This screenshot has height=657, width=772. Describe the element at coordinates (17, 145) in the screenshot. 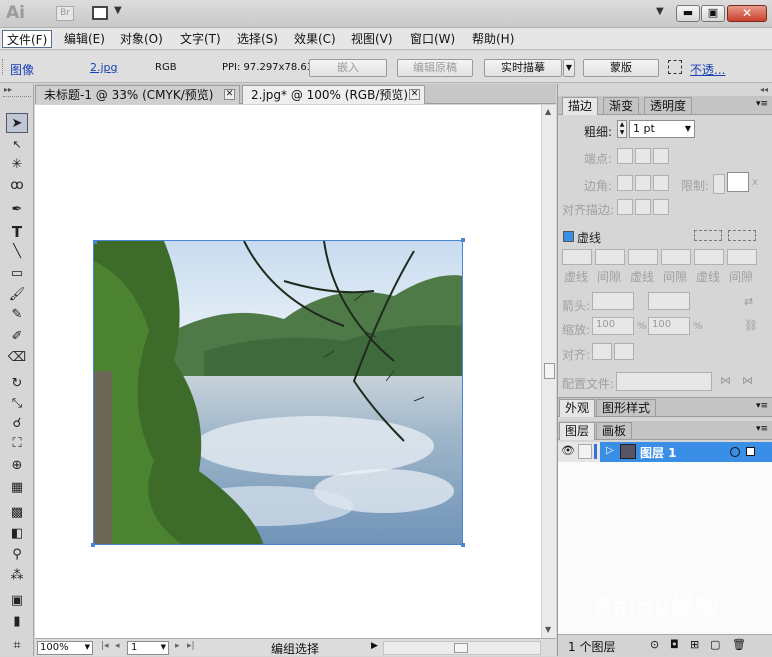

I see `direct-selection-tool-icon: ↖` at that location.